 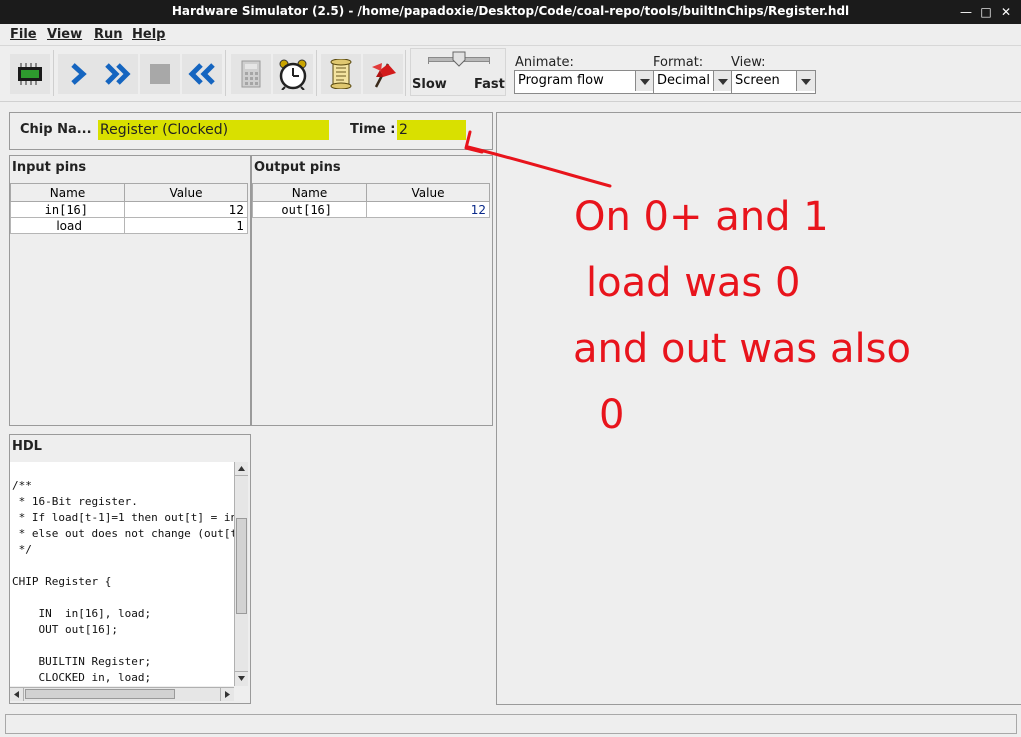 I want to click on annotation-line: On 0+ and 1, so click(x=701, y=217).